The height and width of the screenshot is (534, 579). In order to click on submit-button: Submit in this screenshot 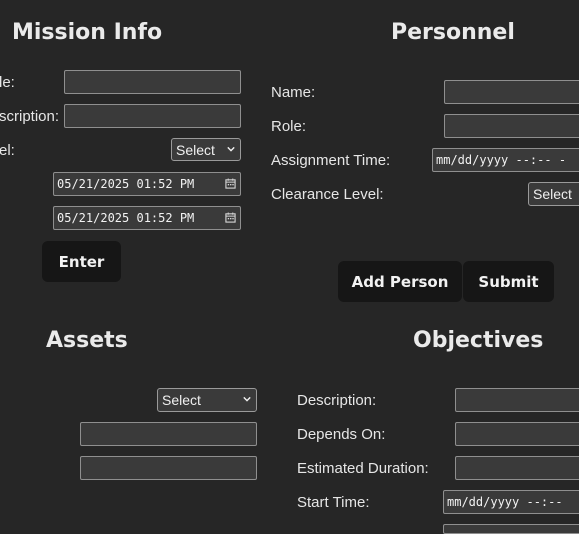, I will do `click(508, 281)`.